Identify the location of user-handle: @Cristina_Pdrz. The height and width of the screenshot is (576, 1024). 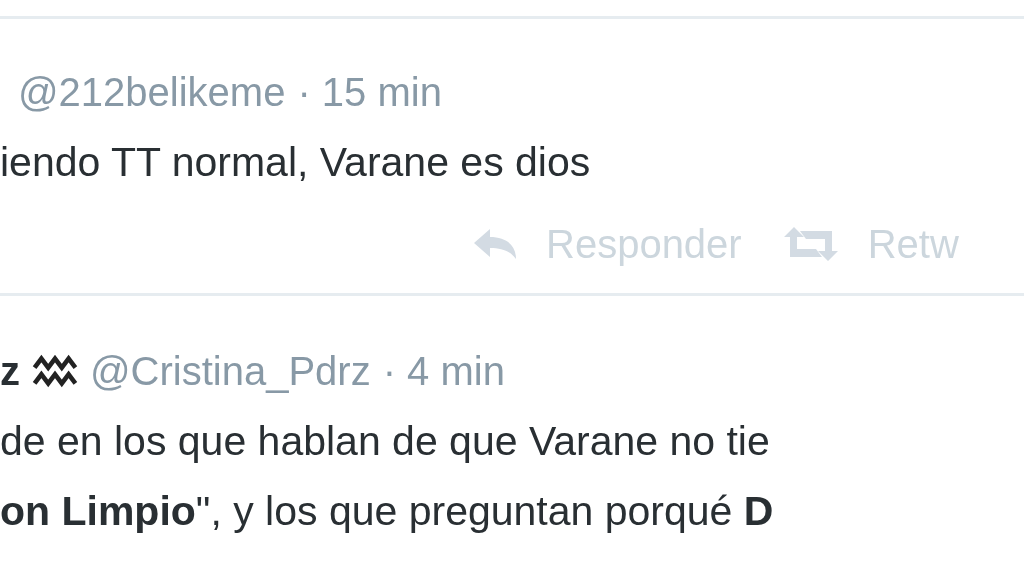
(230, 371).